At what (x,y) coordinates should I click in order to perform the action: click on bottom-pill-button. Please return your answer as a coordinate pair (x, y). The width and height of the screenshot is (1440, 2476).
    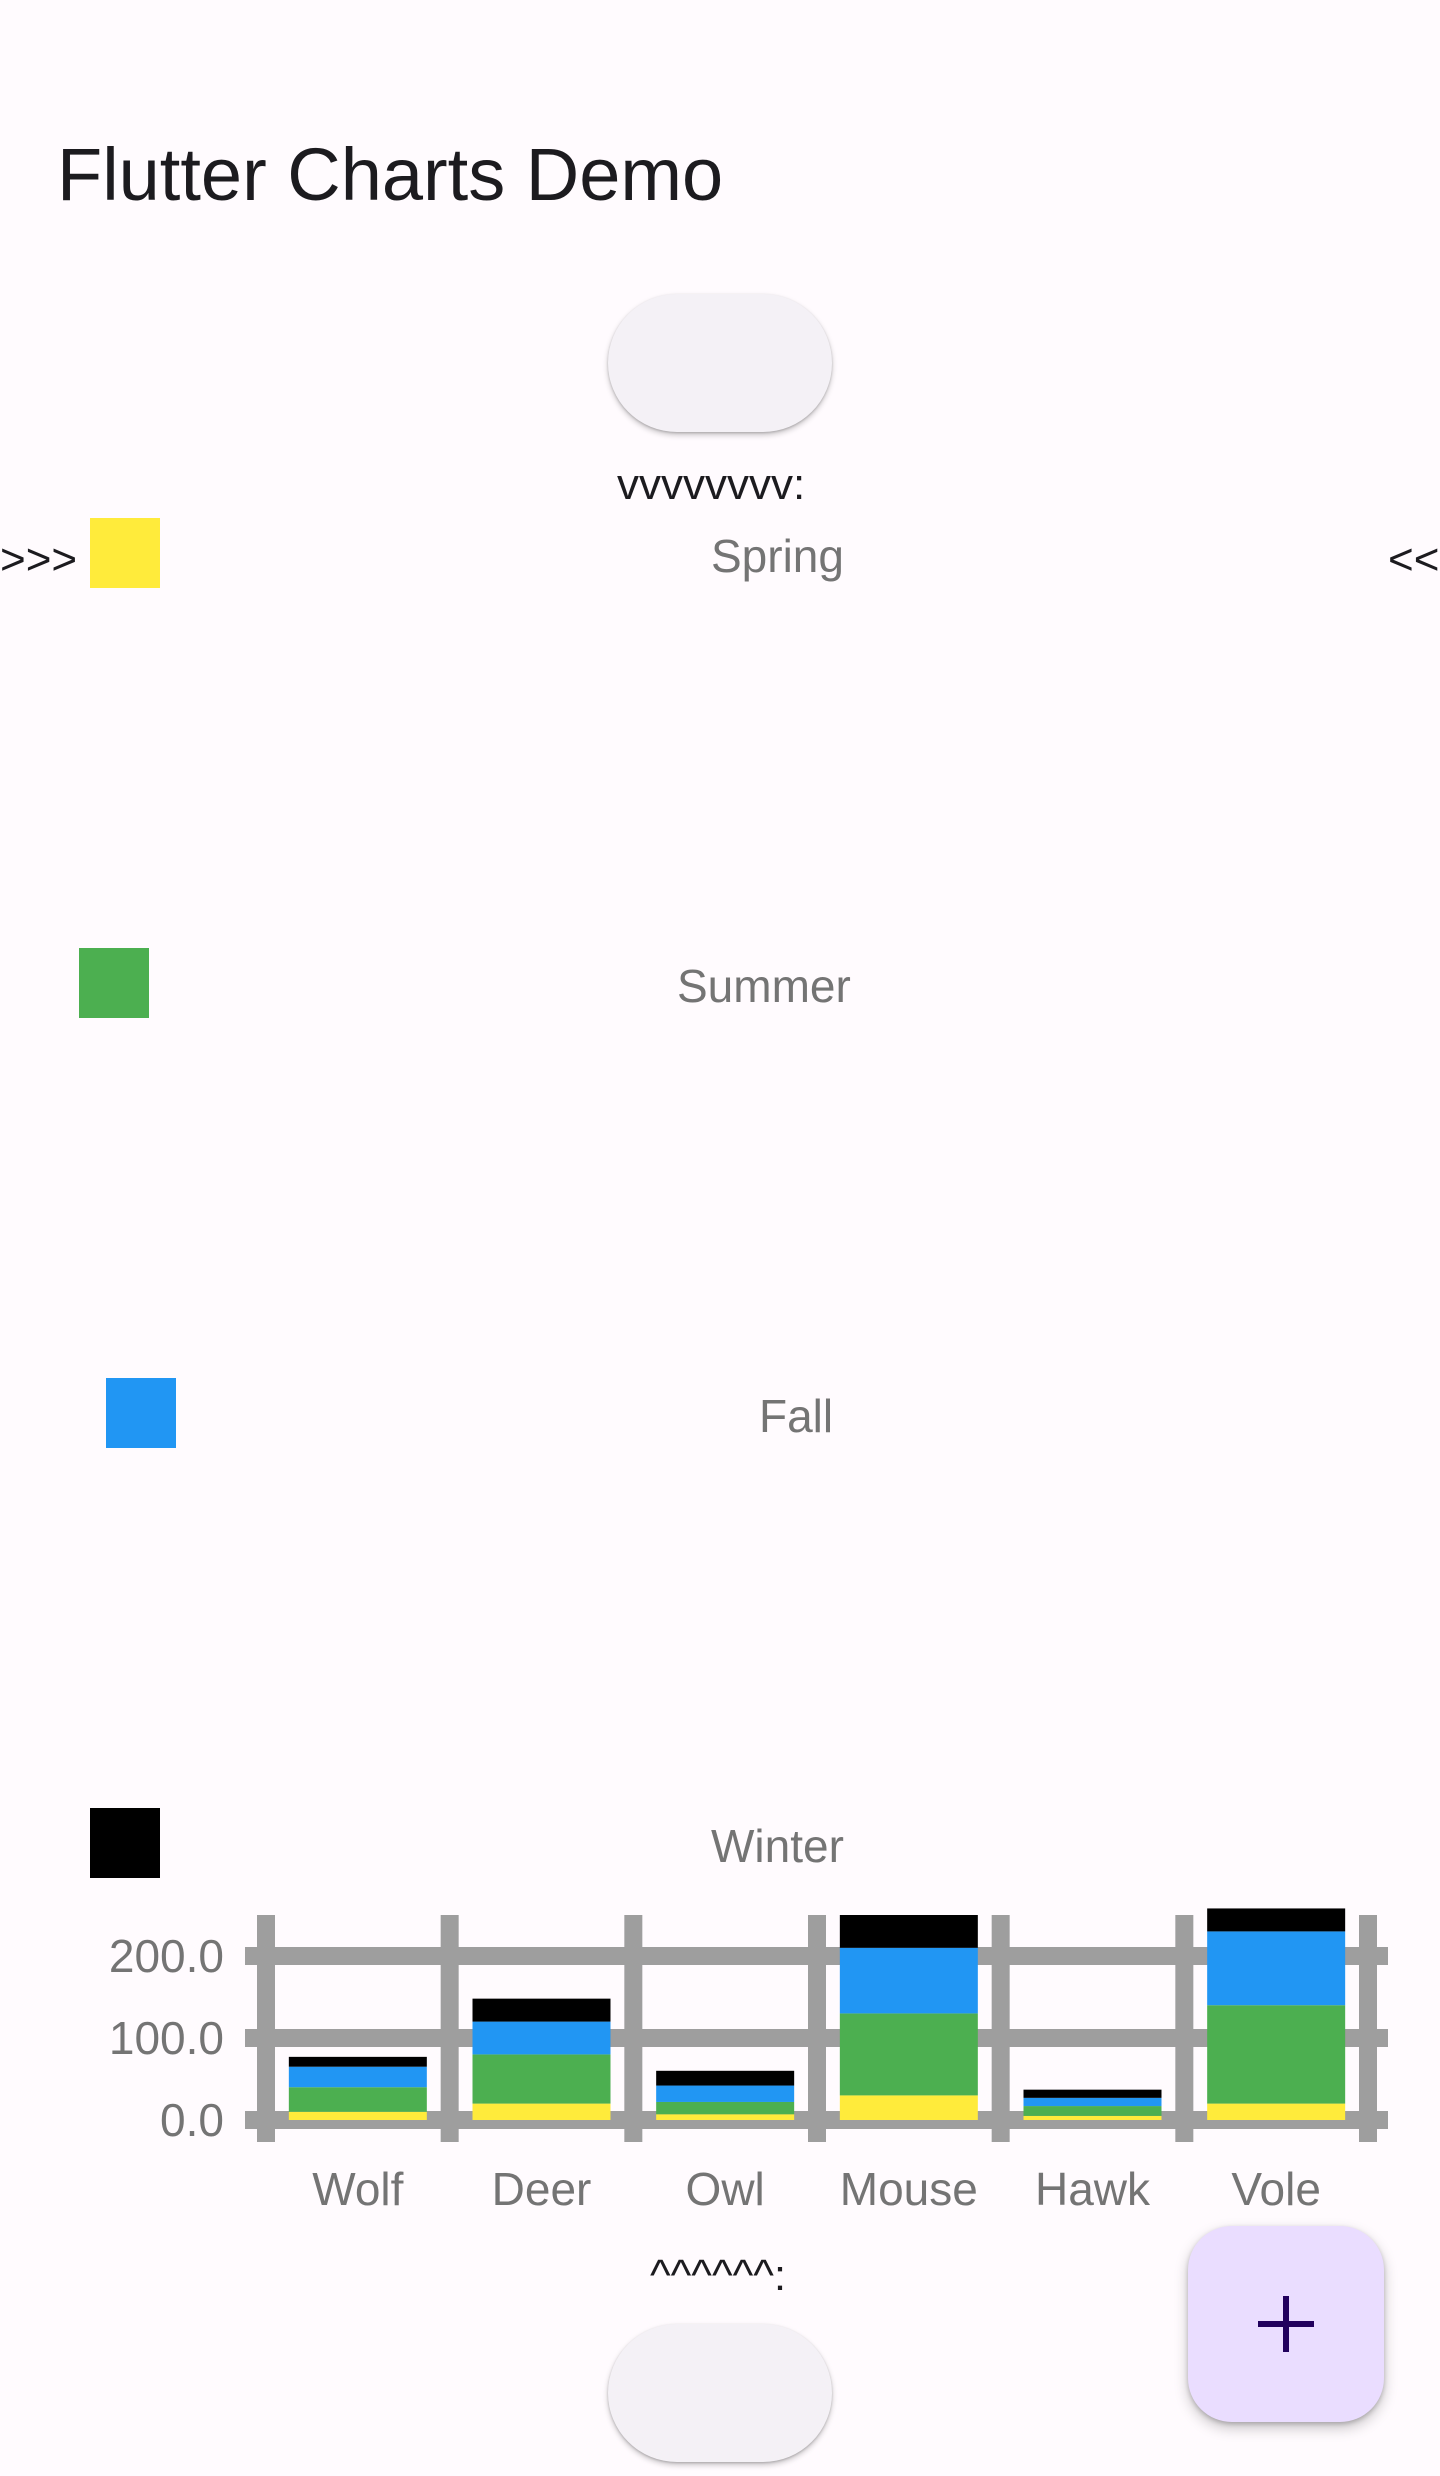
    Looking at the image, I should click on (720, 2393).